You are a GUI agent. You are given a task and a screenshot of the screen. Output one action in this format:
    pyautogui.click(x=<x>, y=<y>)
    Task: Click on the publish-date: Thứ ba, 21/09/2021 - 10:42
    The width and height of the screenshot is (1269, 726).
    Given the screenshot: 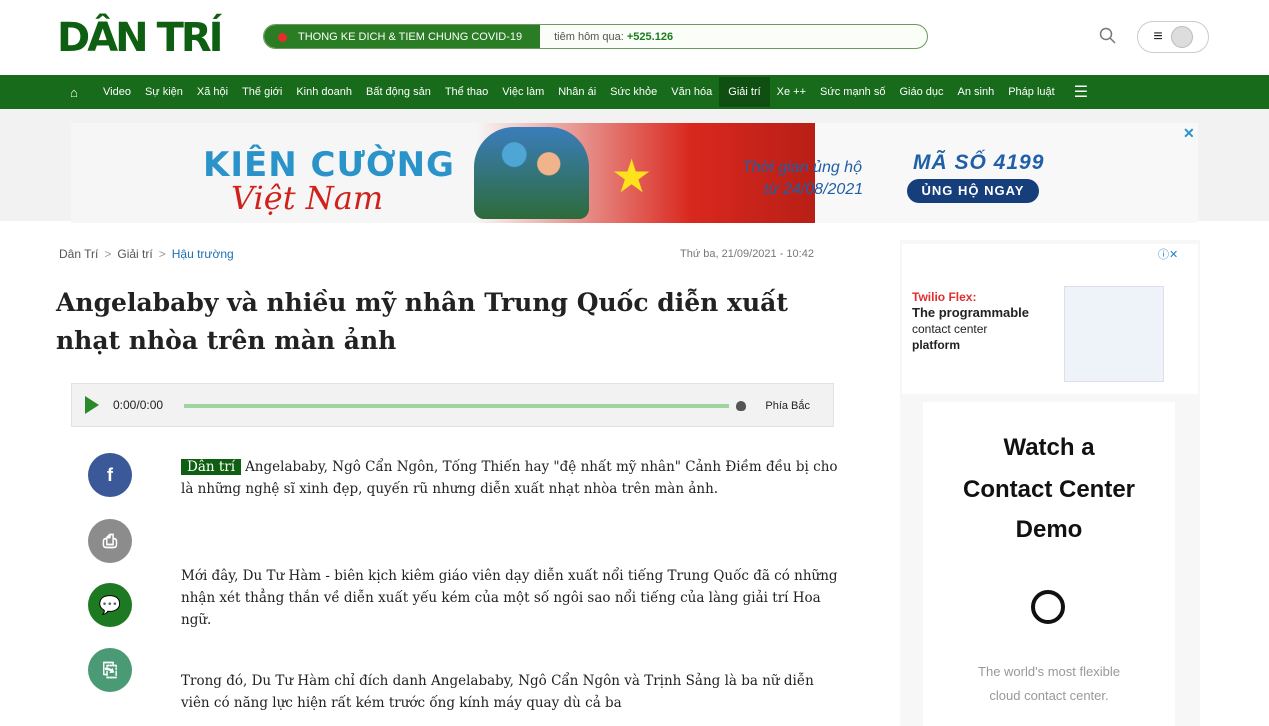 What is the action you would take?
    pyautogui.click(x=747, y=254)
    